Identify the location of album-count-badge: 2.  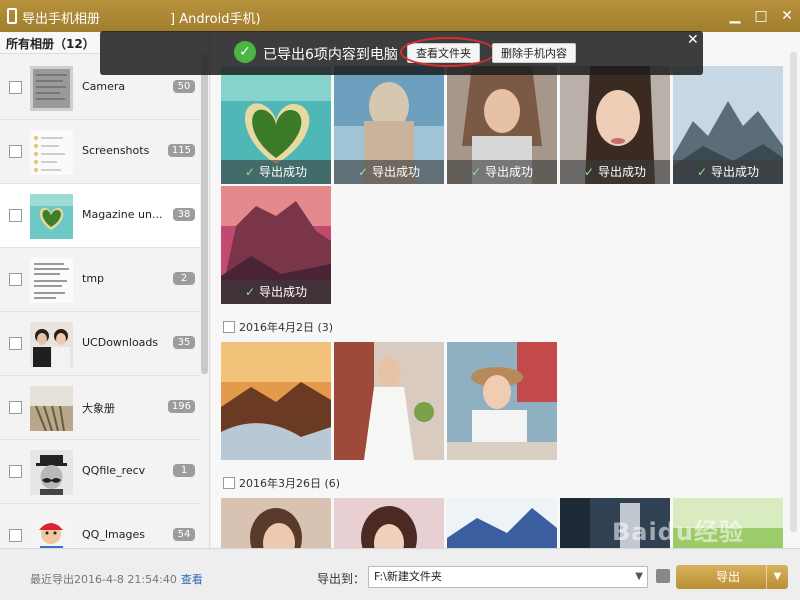
(184, 278).